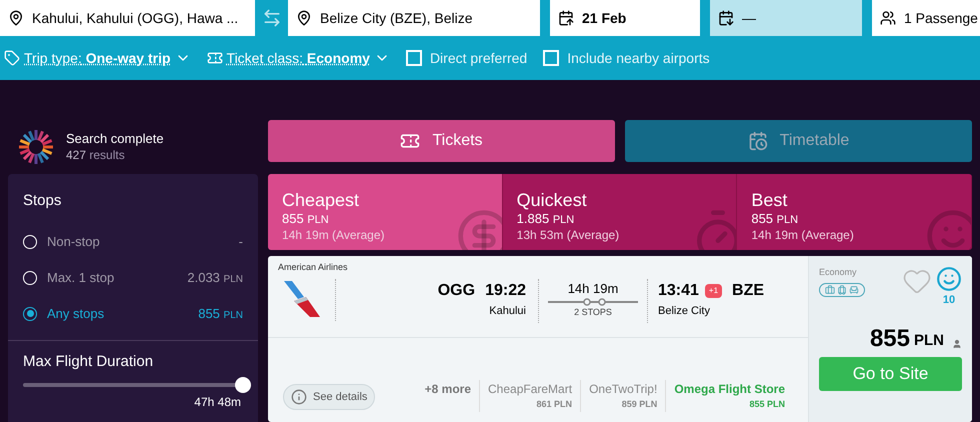  I want to click on day-offset-badge: +1, so click(713, 291).